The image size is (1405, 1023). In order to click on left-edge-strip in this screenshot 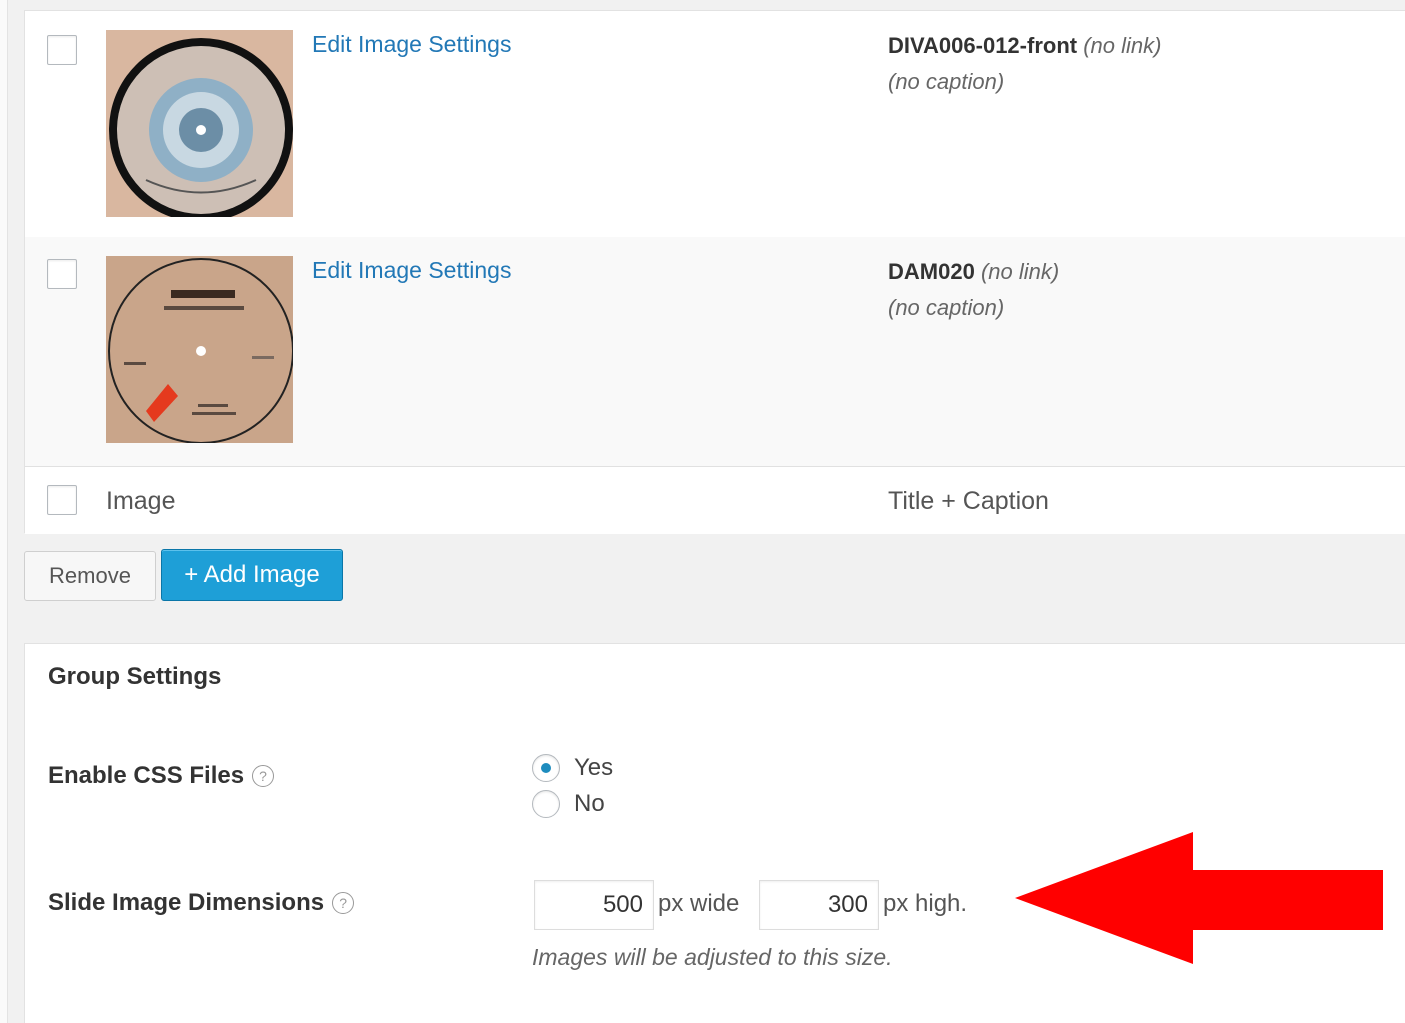, I will do `click(4, 511)`.